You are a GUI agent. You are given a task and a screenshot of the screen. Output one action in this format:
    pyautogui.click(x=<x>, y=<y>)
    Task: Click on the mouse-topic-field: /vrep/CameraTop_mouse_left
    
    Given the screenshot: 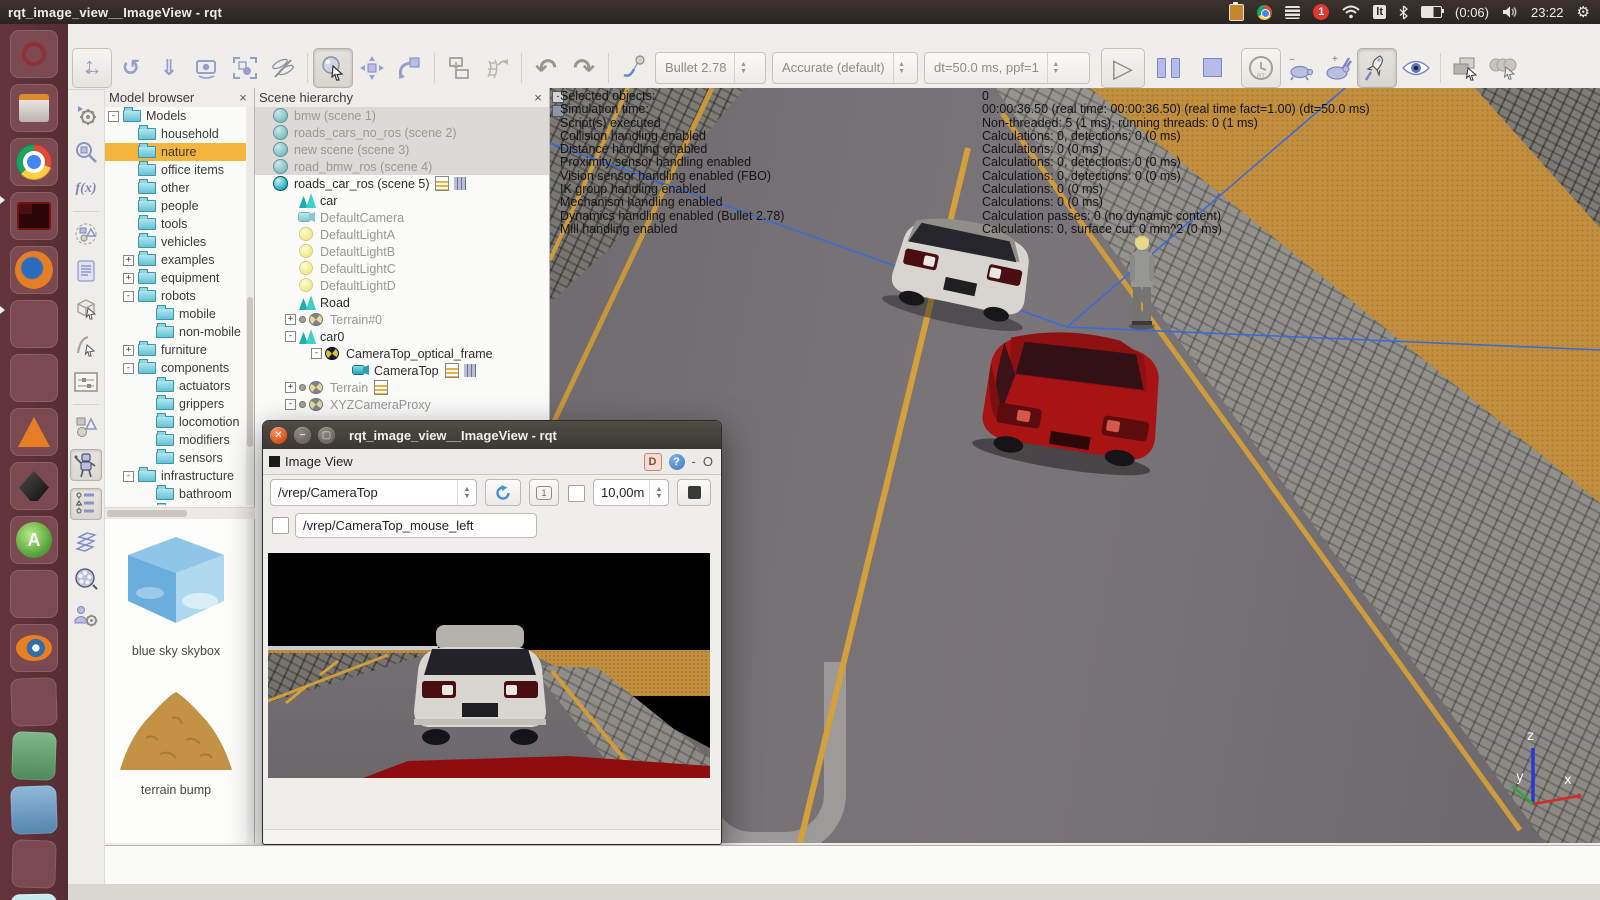 What is the action you would take?
    pyautogui.click(x=416, y=525)
    